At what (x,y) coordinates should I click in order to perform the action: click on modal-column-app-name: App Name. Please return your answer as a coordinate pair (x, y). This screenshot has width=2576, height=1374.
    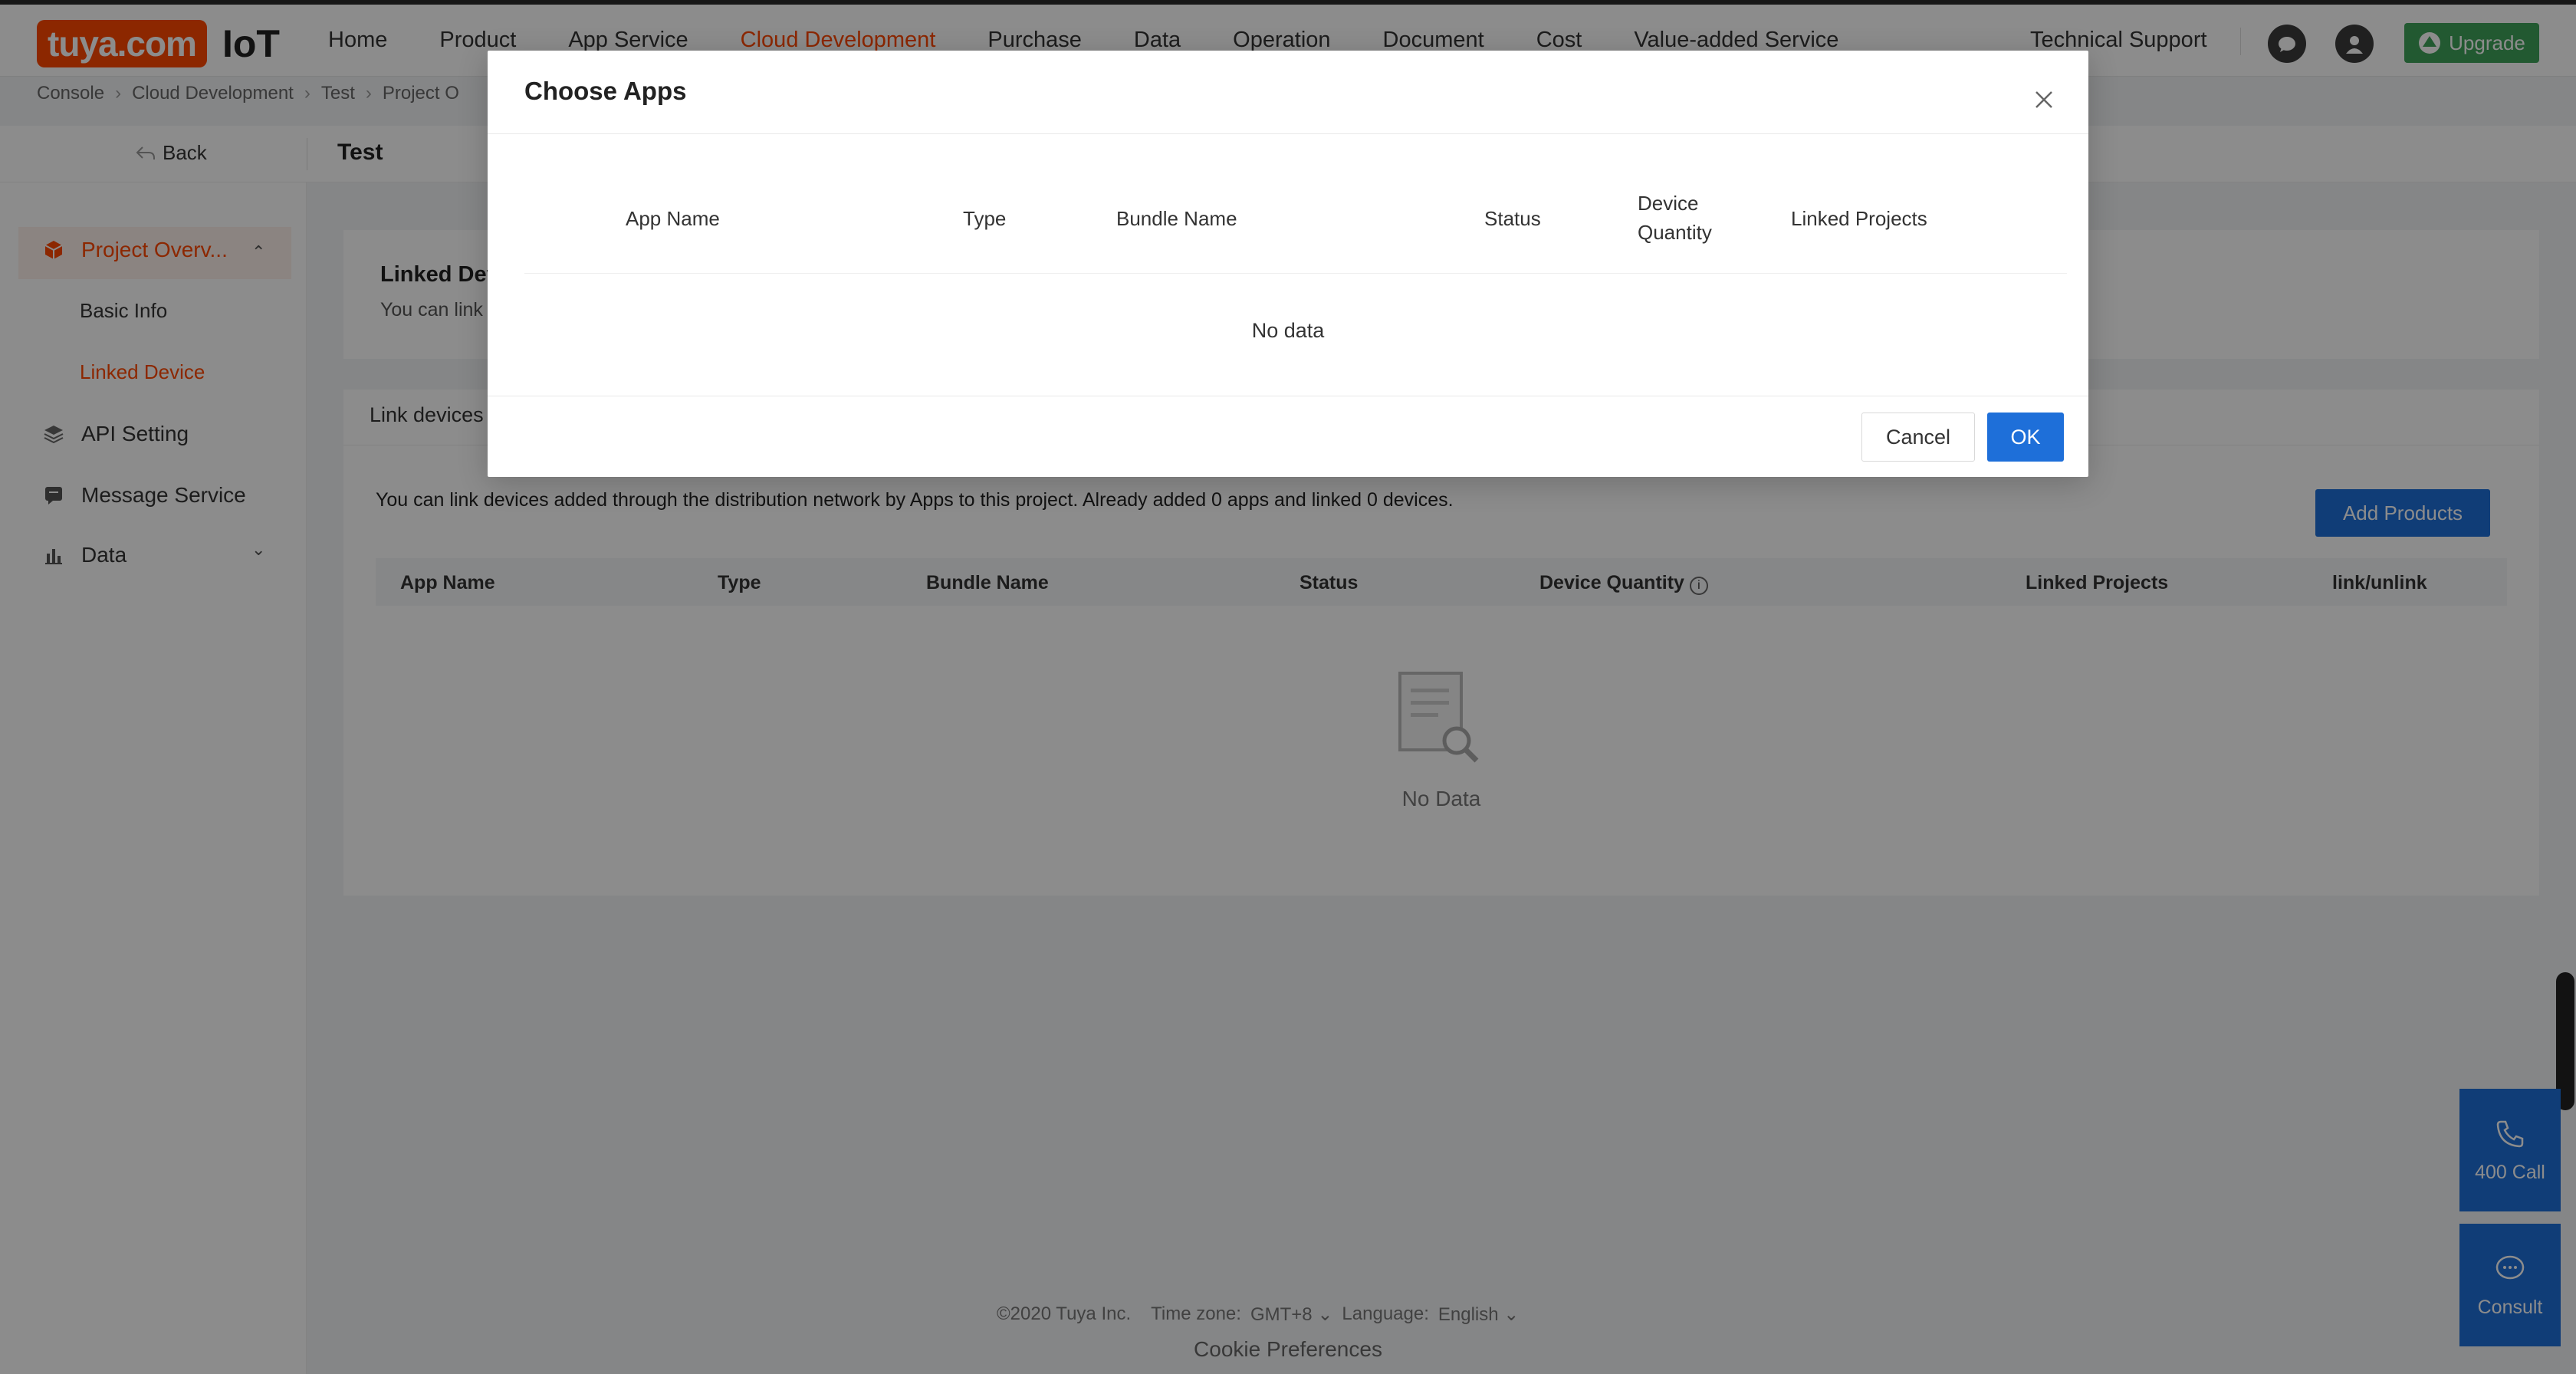
    Looking at the image, I should click on (673, 218).